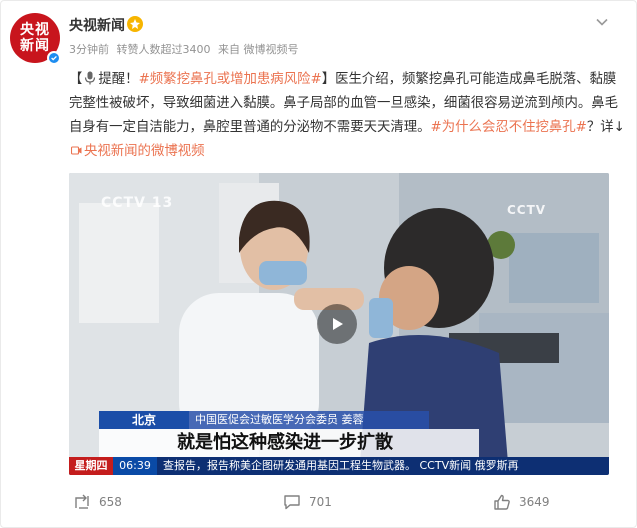 Image resolution: width=637 pixels, height=528 pixels. What do you see at coordinates (602, 22) in the screenshot?
I see `chevron-down-icon` at bounding box center [602, 22].